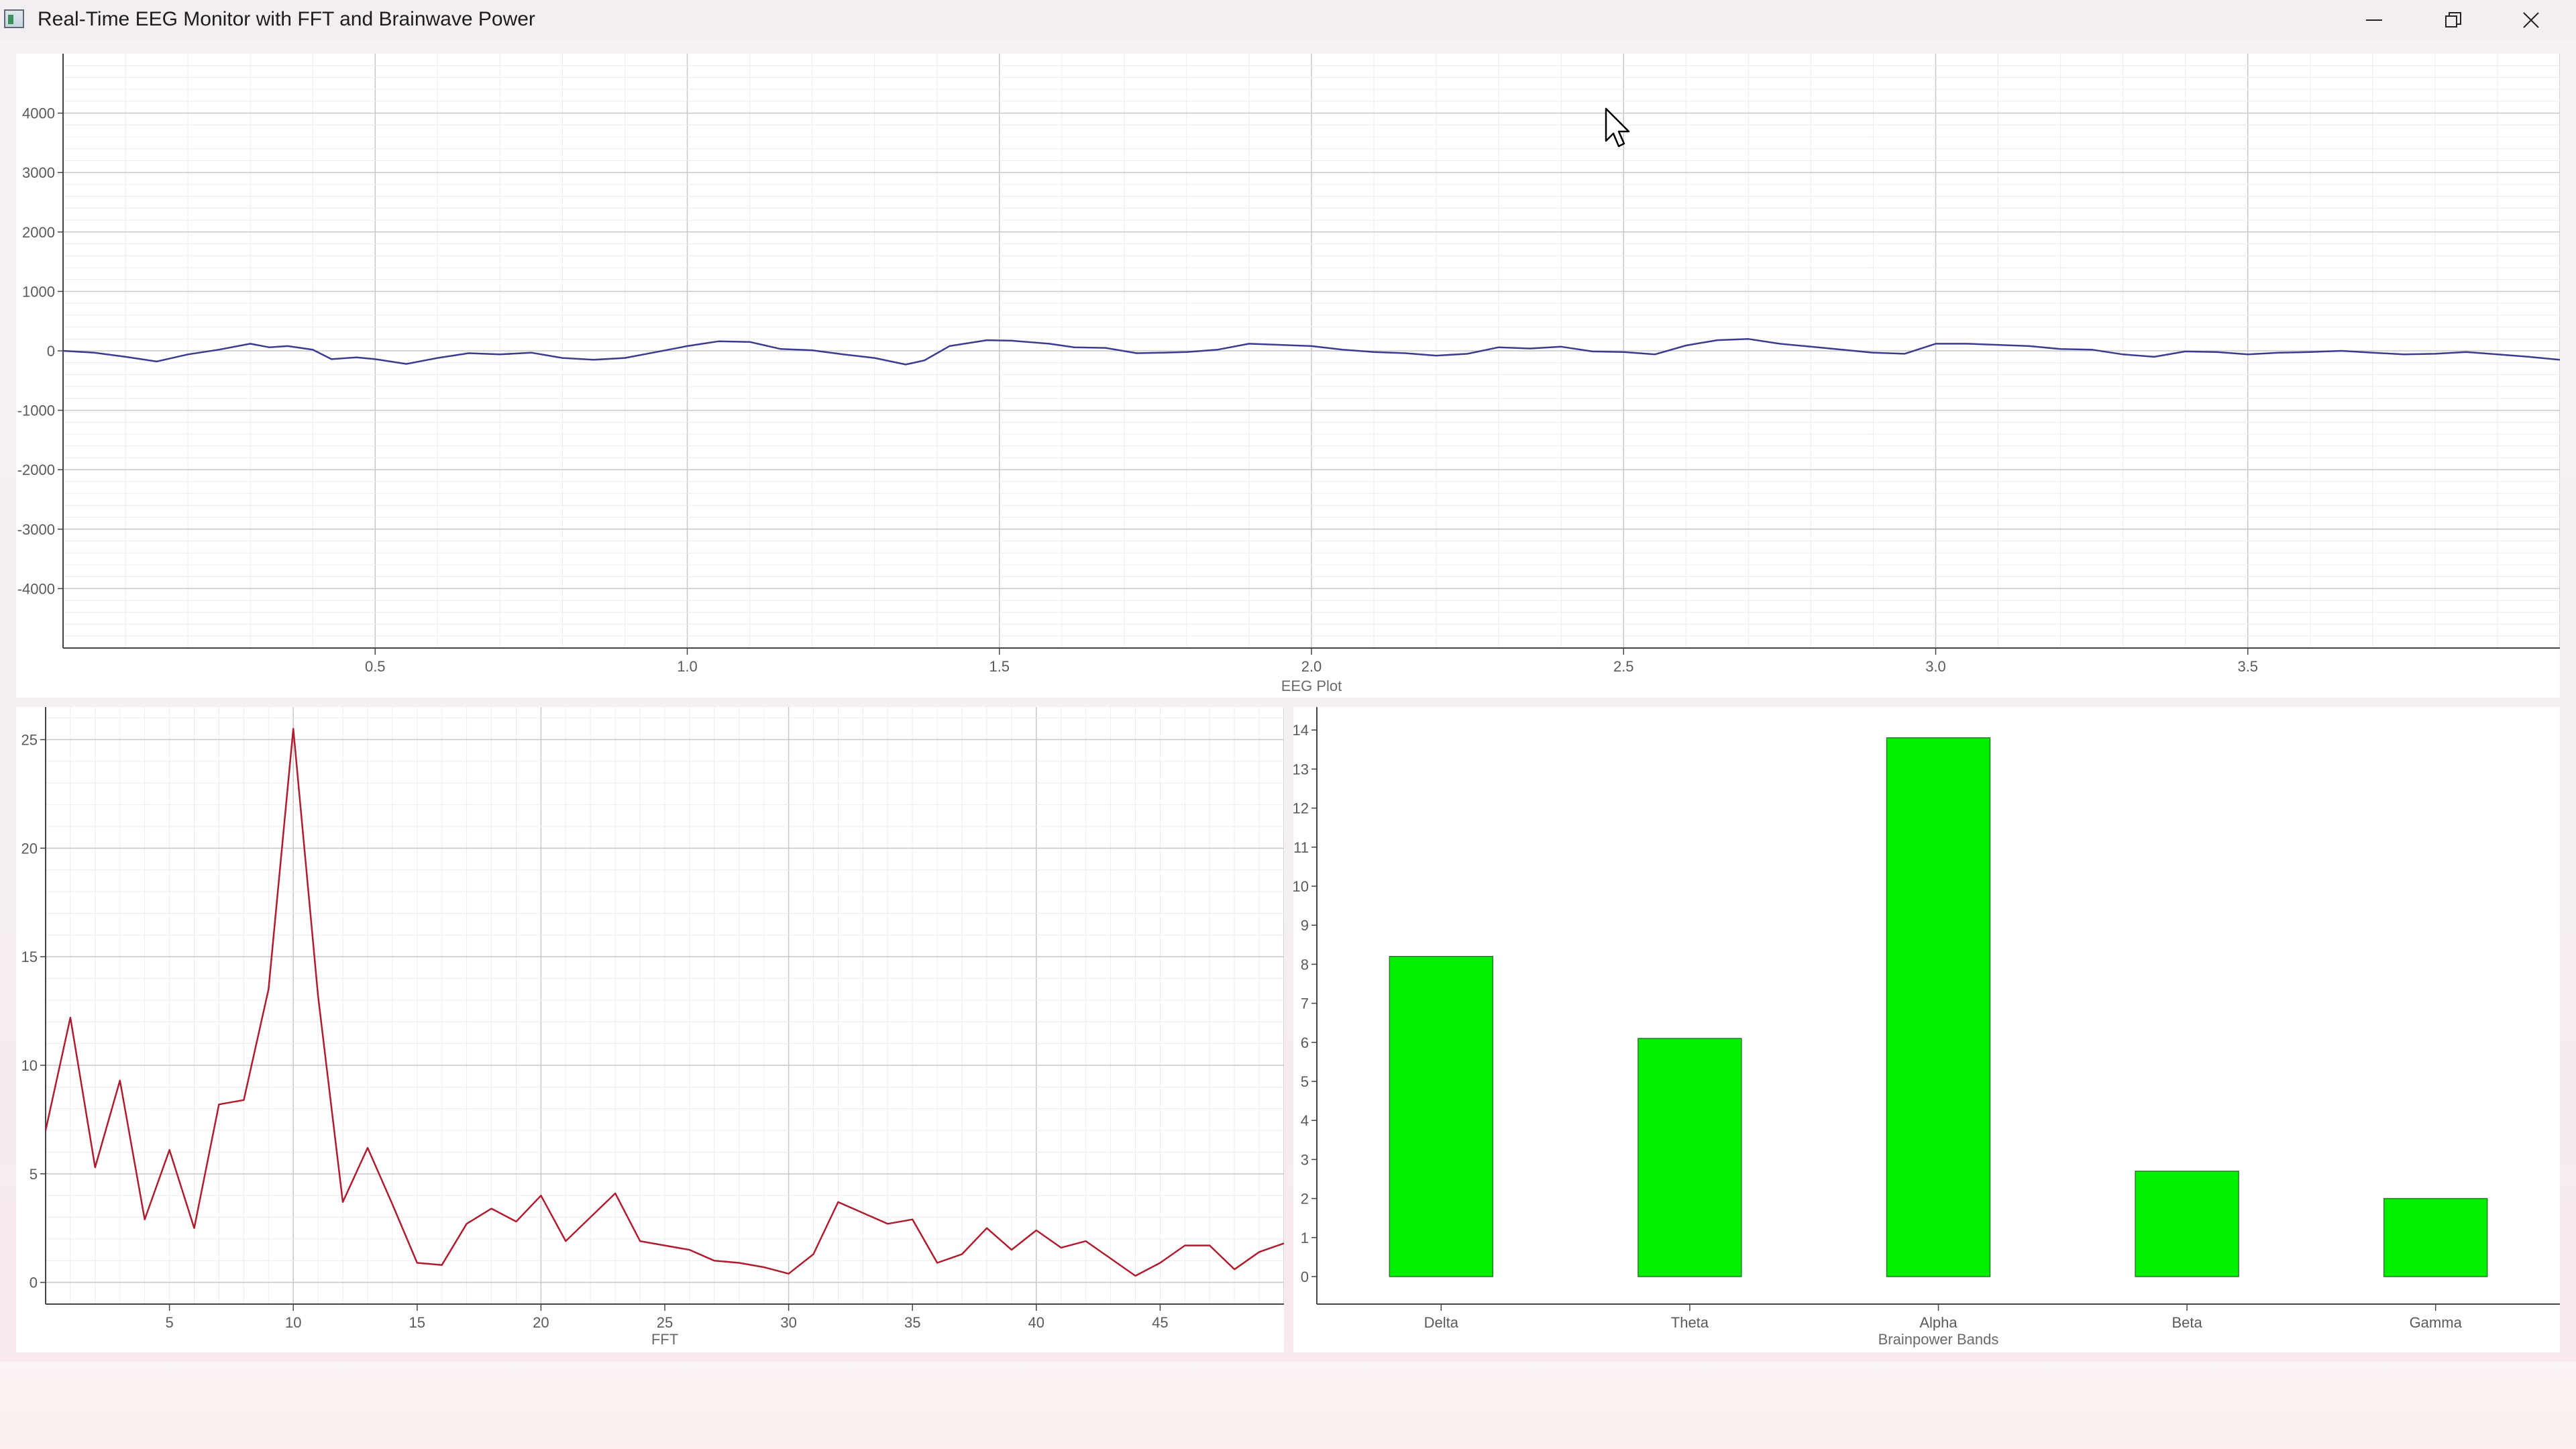 The height and width of the screenshot is (1449, 2576). What do you see at coordinates (687, 666) in the screenshot?
I see `eeg-x-tick-label: 1.0` at bounding box center [687, 666].